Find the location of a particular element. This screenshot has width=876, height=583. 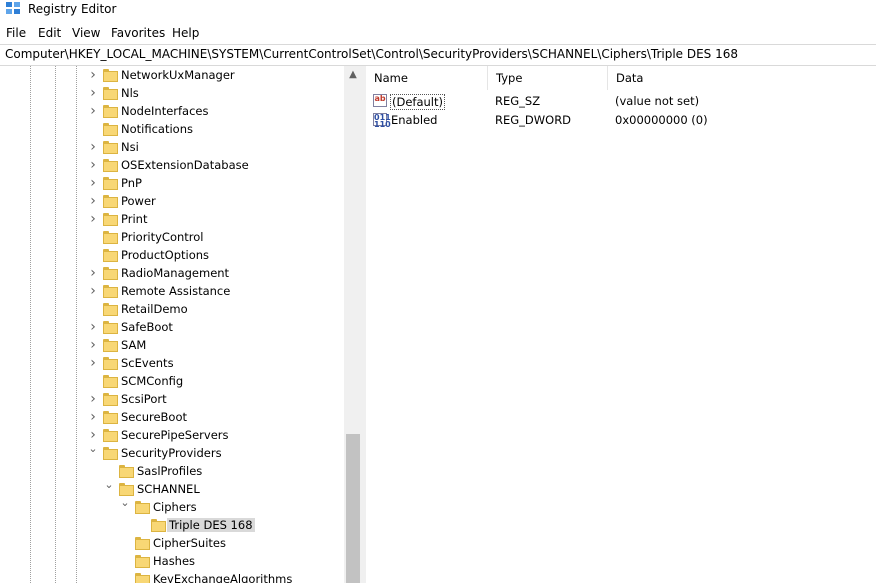

column-header-type: Type is located at coordinates (548, 78).